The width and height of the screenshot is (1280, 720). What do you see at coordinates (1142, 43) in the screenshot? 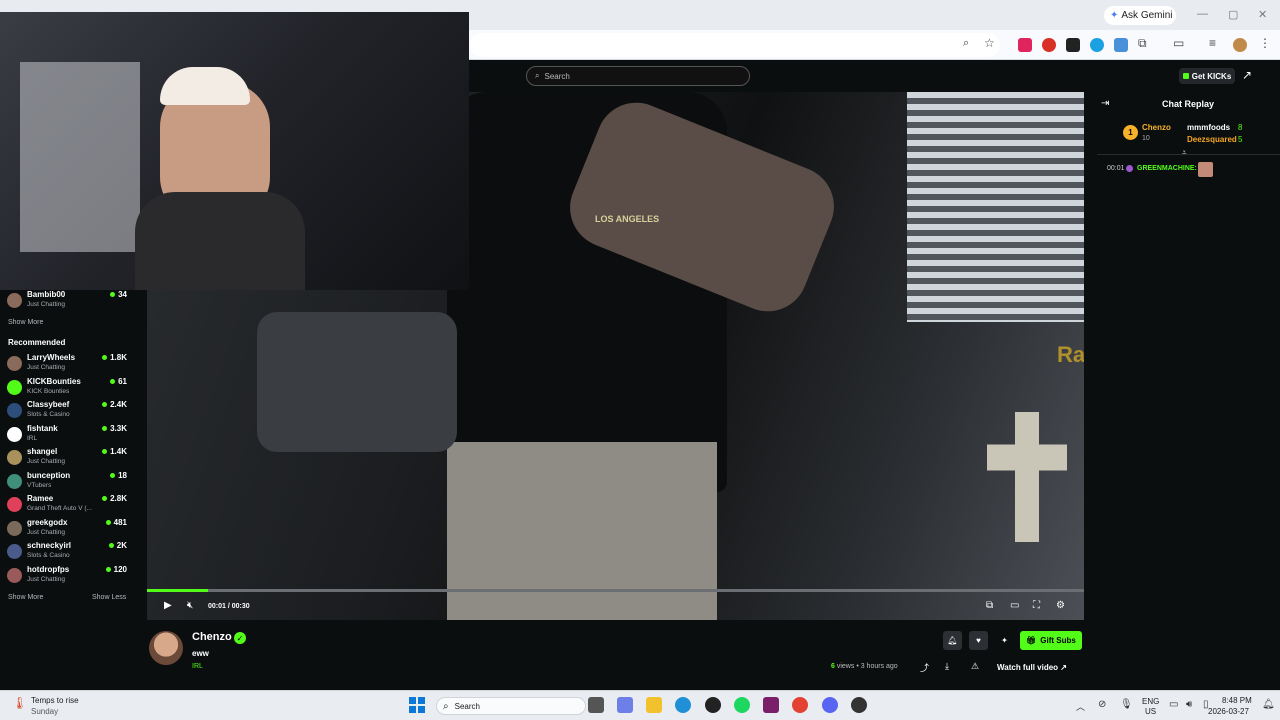
I see `extensions-puzzle-icon: ⧉` at bounding box center [1142, 43].